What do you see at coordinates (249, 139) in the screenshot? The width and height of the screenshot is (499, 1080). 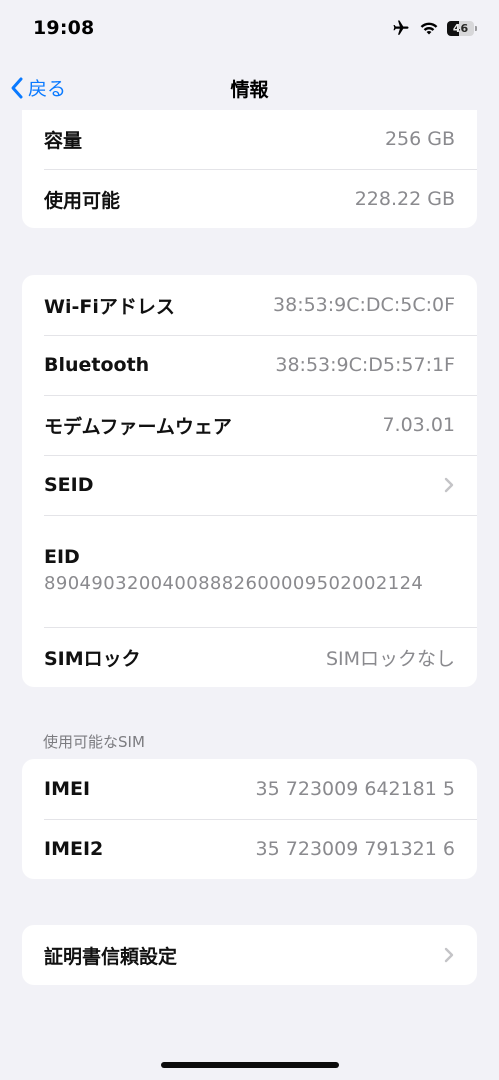 I see `capacity-row: 容量 256 GB` at bounding box center [249, 139].